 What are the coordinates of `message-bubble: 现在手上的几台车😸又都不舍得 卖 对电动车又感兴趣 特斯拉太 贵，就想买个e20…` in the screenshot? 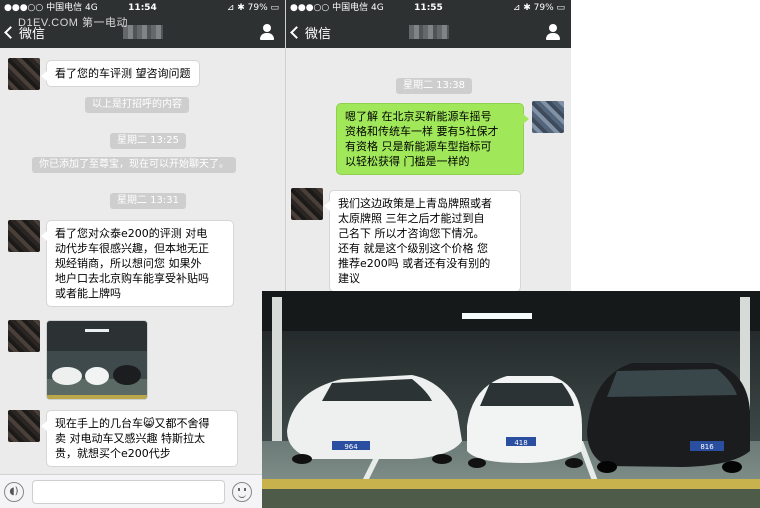 It's located at (139, 438).